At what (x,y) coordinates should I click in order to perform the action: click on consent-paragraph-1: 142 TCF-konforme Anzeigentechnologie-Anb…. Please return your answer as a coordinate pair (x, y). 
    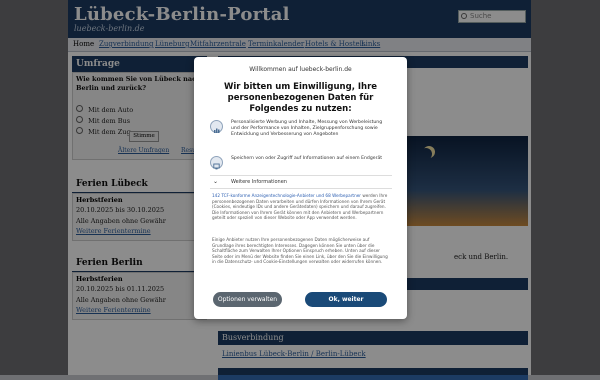
    Looking at the image, I should click on (301, 207).